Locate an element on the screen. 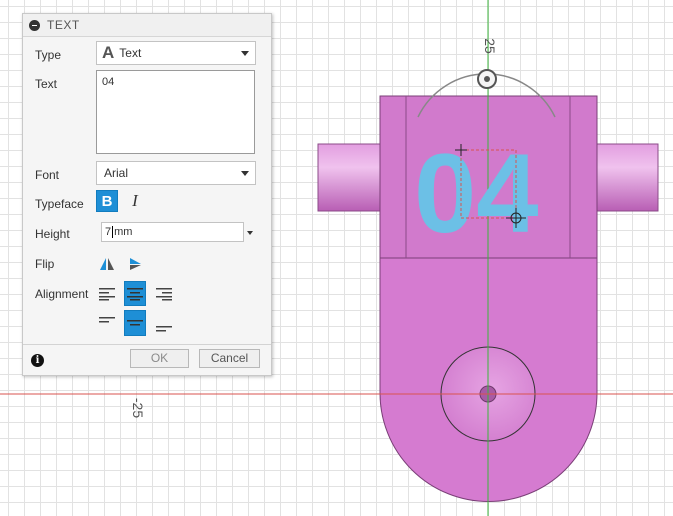 This screenshot has width=673, height=516. bold-button: B is located at coordinates (107, 201).